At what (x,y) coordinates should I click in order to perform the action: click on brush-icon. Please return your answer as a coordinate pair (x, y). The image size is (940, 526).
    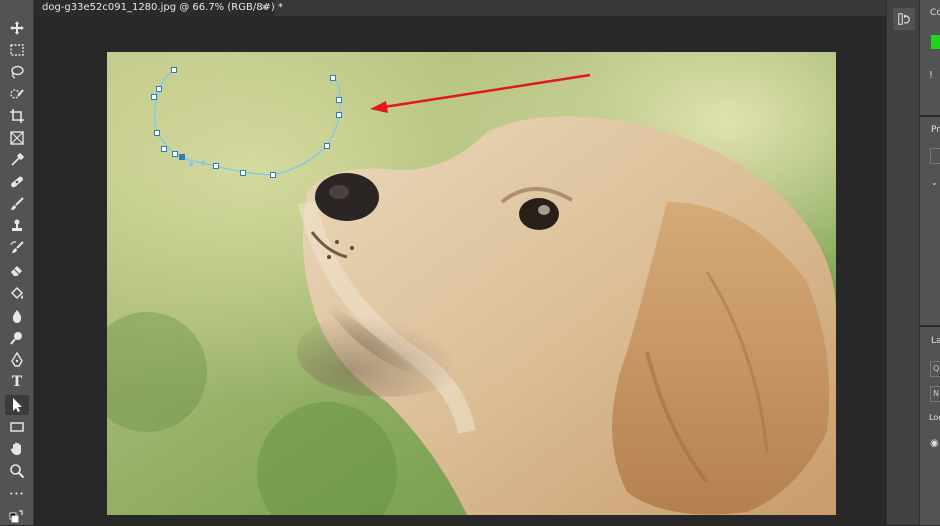
    Looking at the image, I should click on (17, 203).